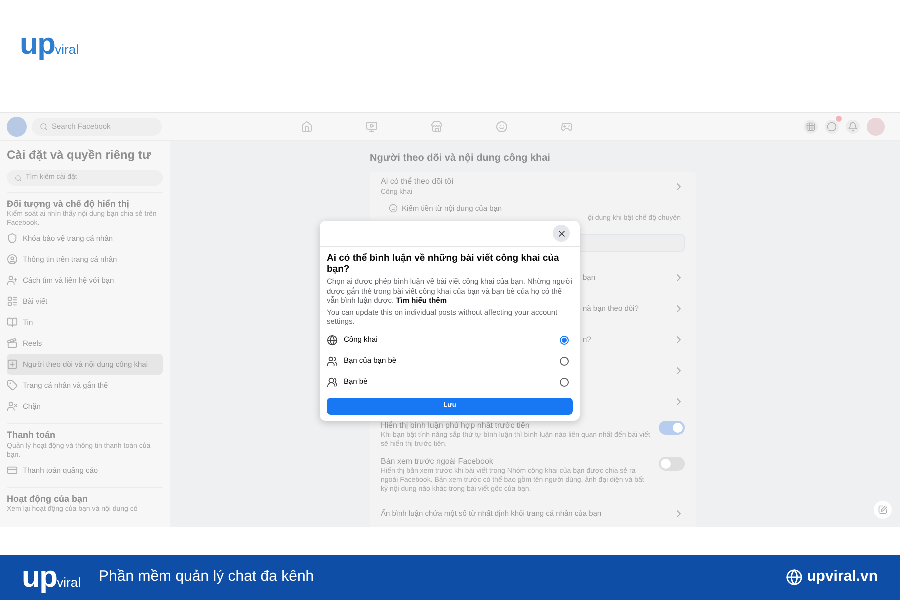  I want to click on store-icon, so click(437, 127).